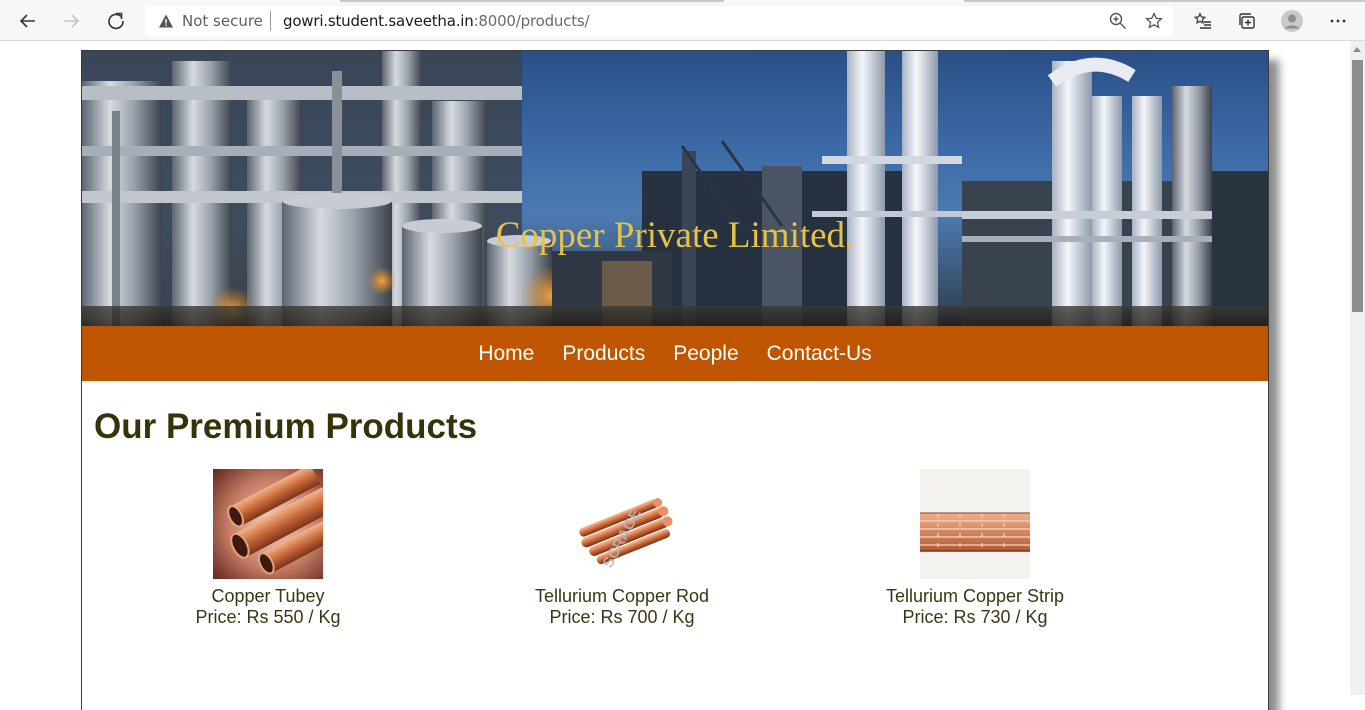 Image resolution: width=1365 pixels, height=710 pixels. Describe the element at coordinates (1357, 368) in the screenshot. I see `vertical-scrollbar` at that location.